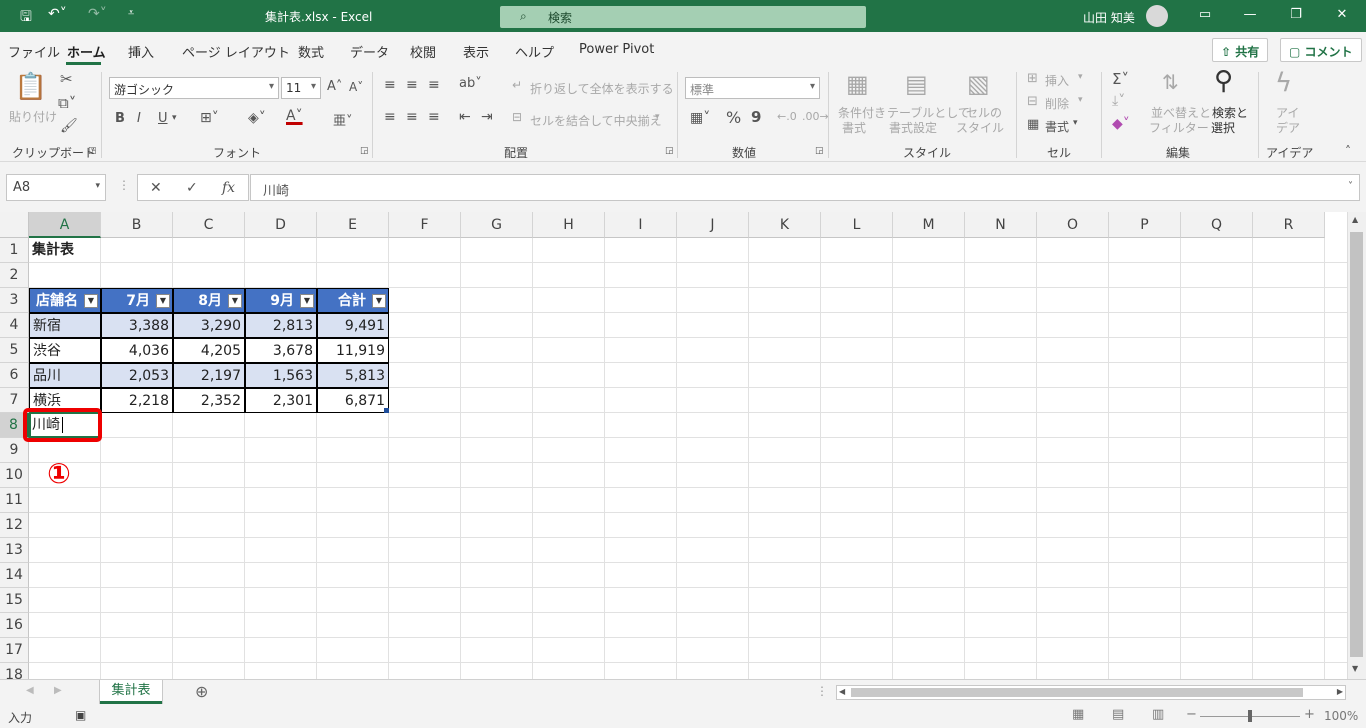 The height and width of the screenshot is (728, 1366). Describe the element at coordinates (476, 51) in the screenshot. I see `tab-view: 表示` at that location.